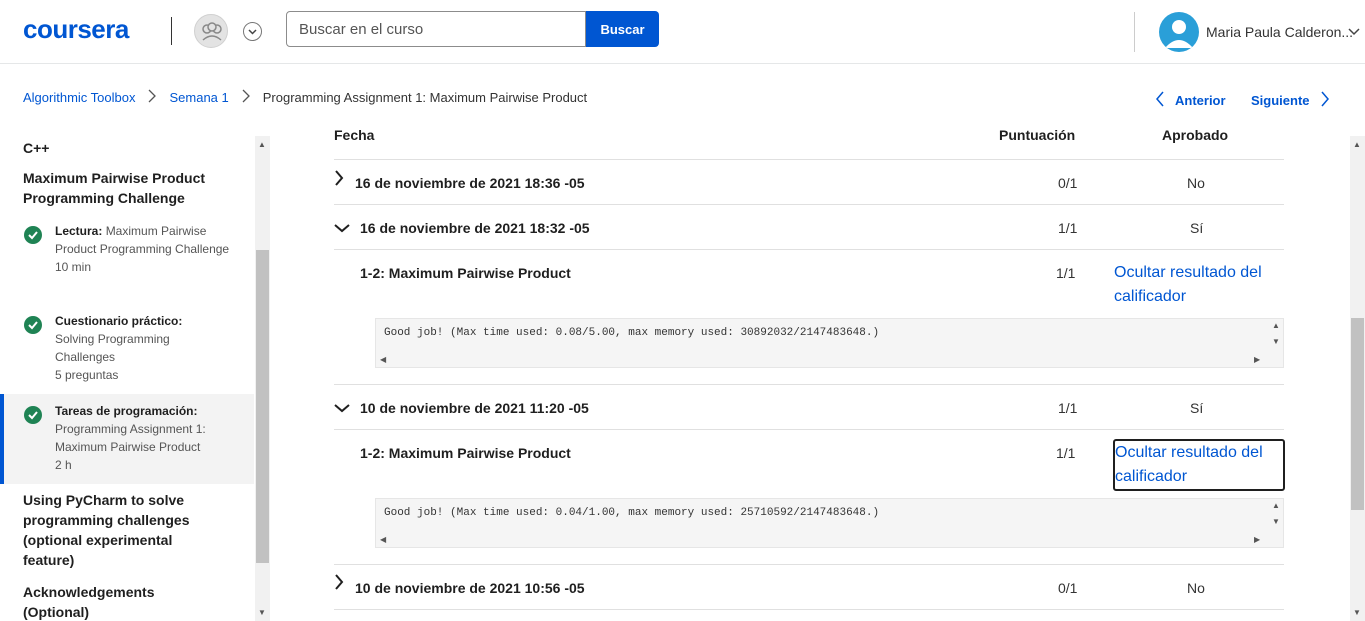  What do you see at coordinates (1037, 135) in the screenshot?
I see `column-score: Puntuación` at bounding box center [1037, 135].